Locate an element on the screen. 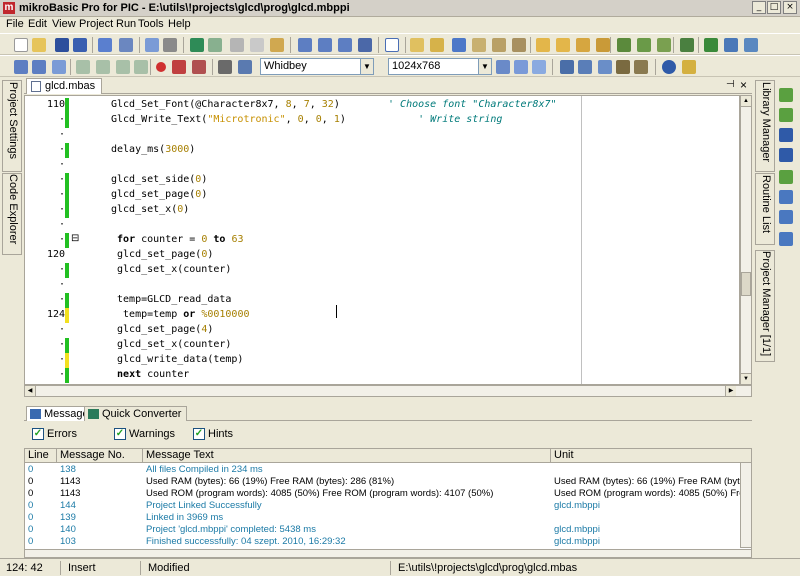  menu-file: File is located at coordinates (15, 24).